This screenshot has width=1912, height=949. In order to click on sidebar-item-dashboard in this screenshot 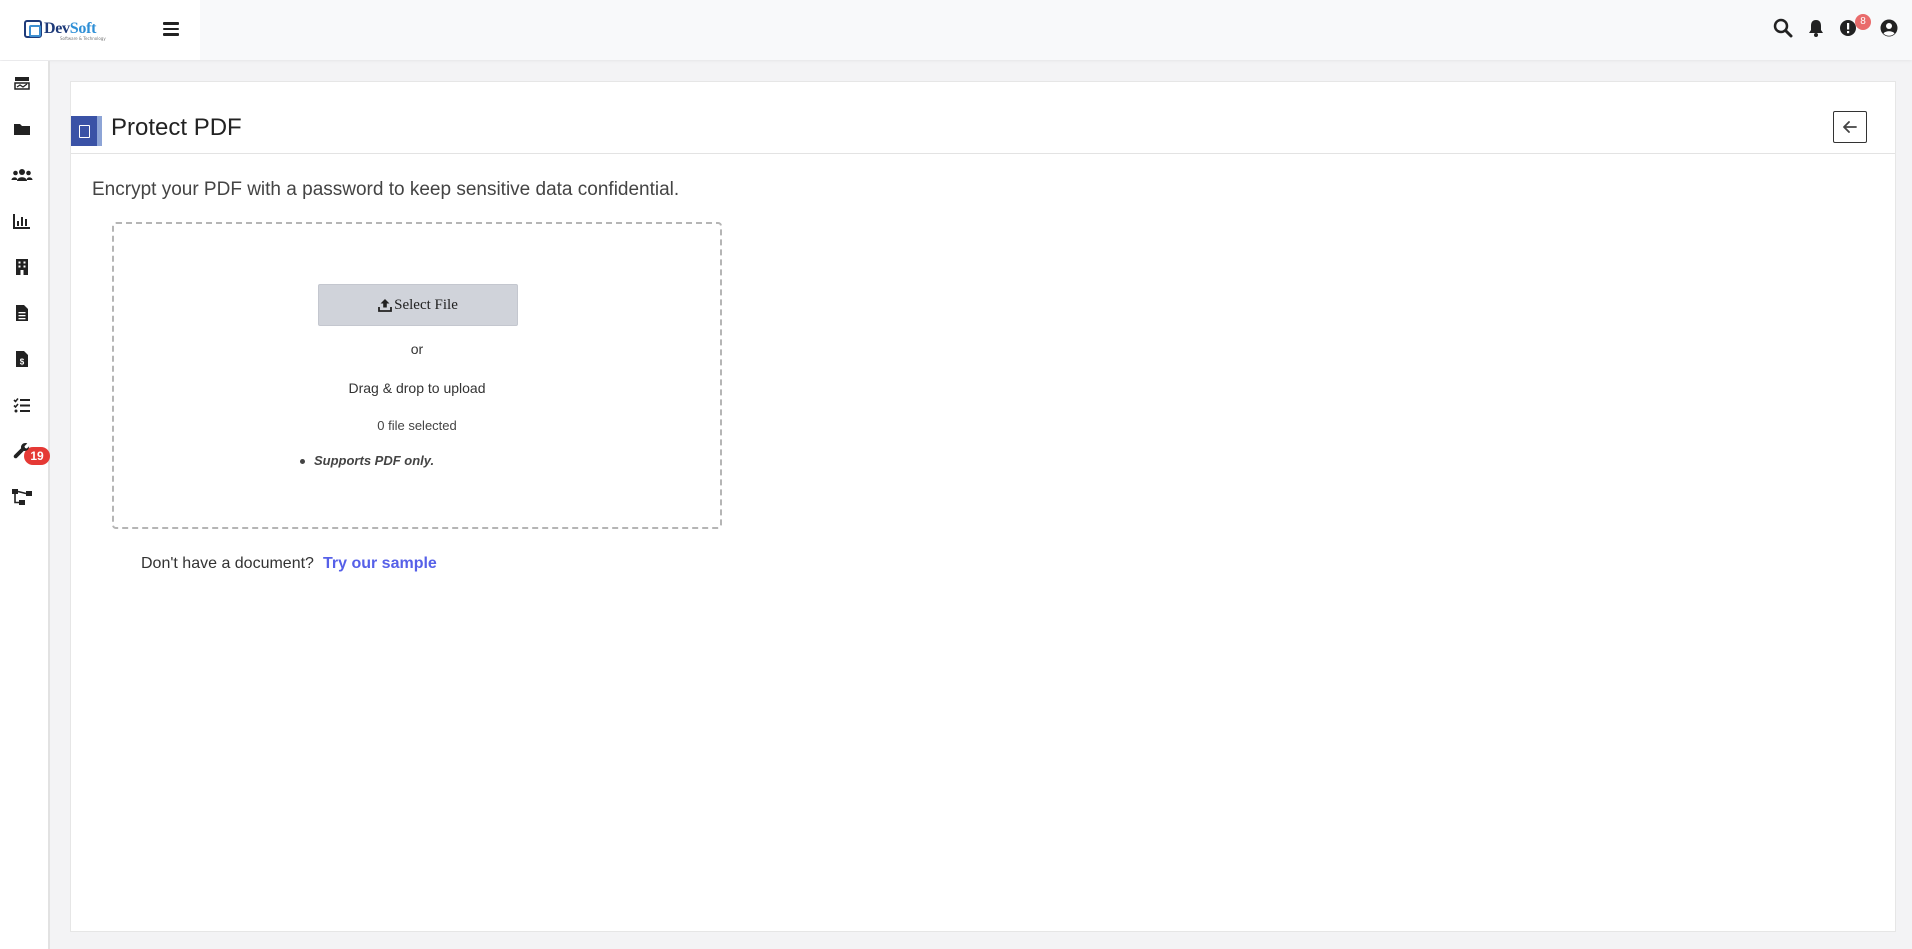, I will do `click(22, 83)`.